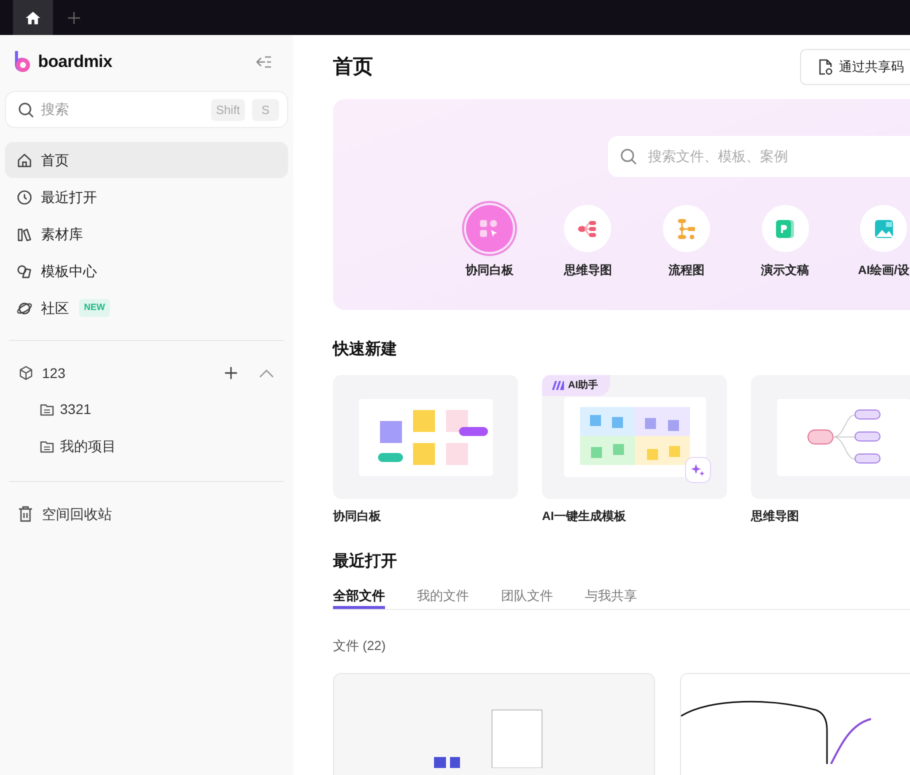  Describe the element at coordinates (527, 597) in the screenshot. I see `filter-tab: 团队文件` at that location.